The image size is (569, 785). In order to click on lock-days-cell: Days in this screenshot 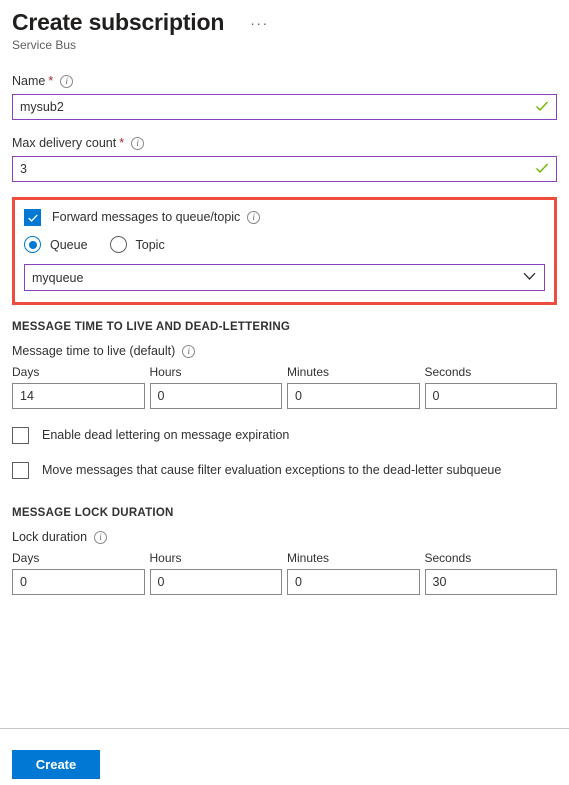, I will do `click(78, 572)`.